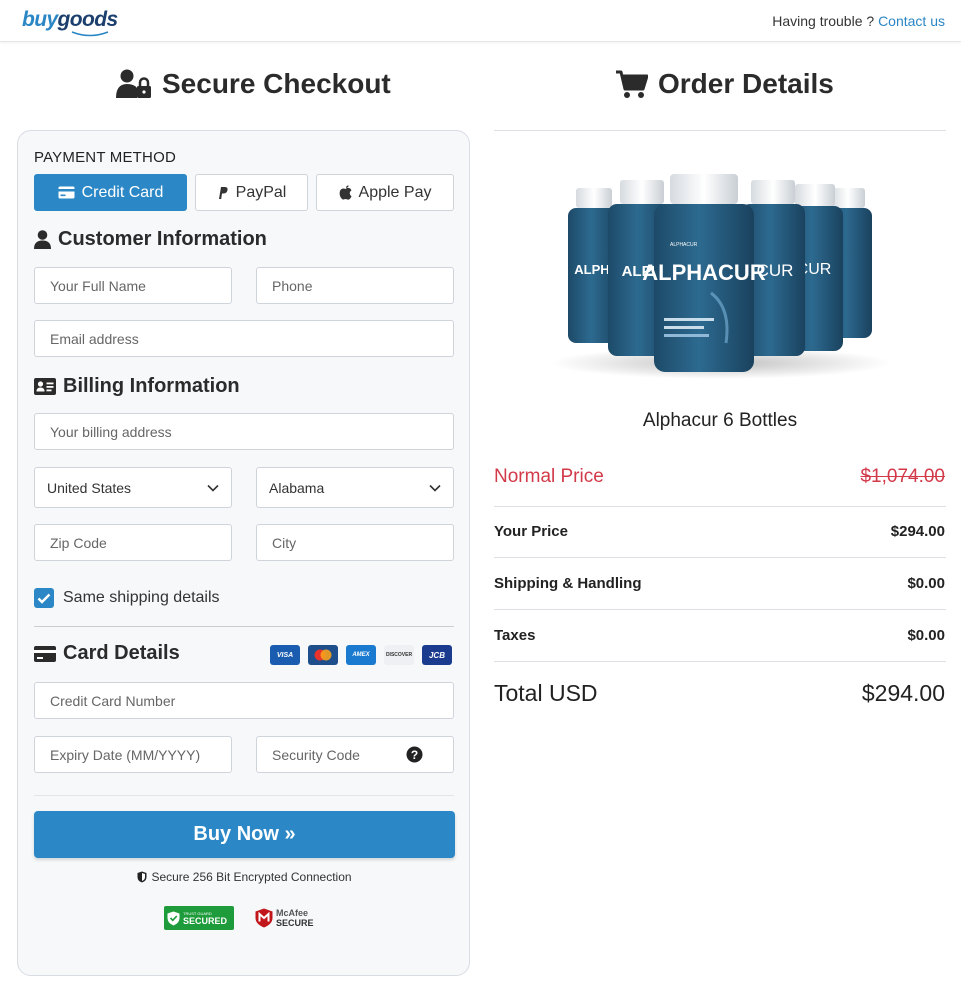 This screenshot has width=961, height=985. What do you see at coordinates (42, 239) in the screenshot?
I see `user-icon` at bounding box center [42, 239].